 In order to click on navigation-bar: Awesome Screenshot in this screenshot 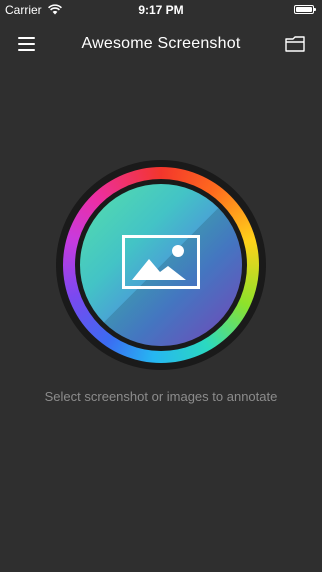, I will do `click(161, 44)`.